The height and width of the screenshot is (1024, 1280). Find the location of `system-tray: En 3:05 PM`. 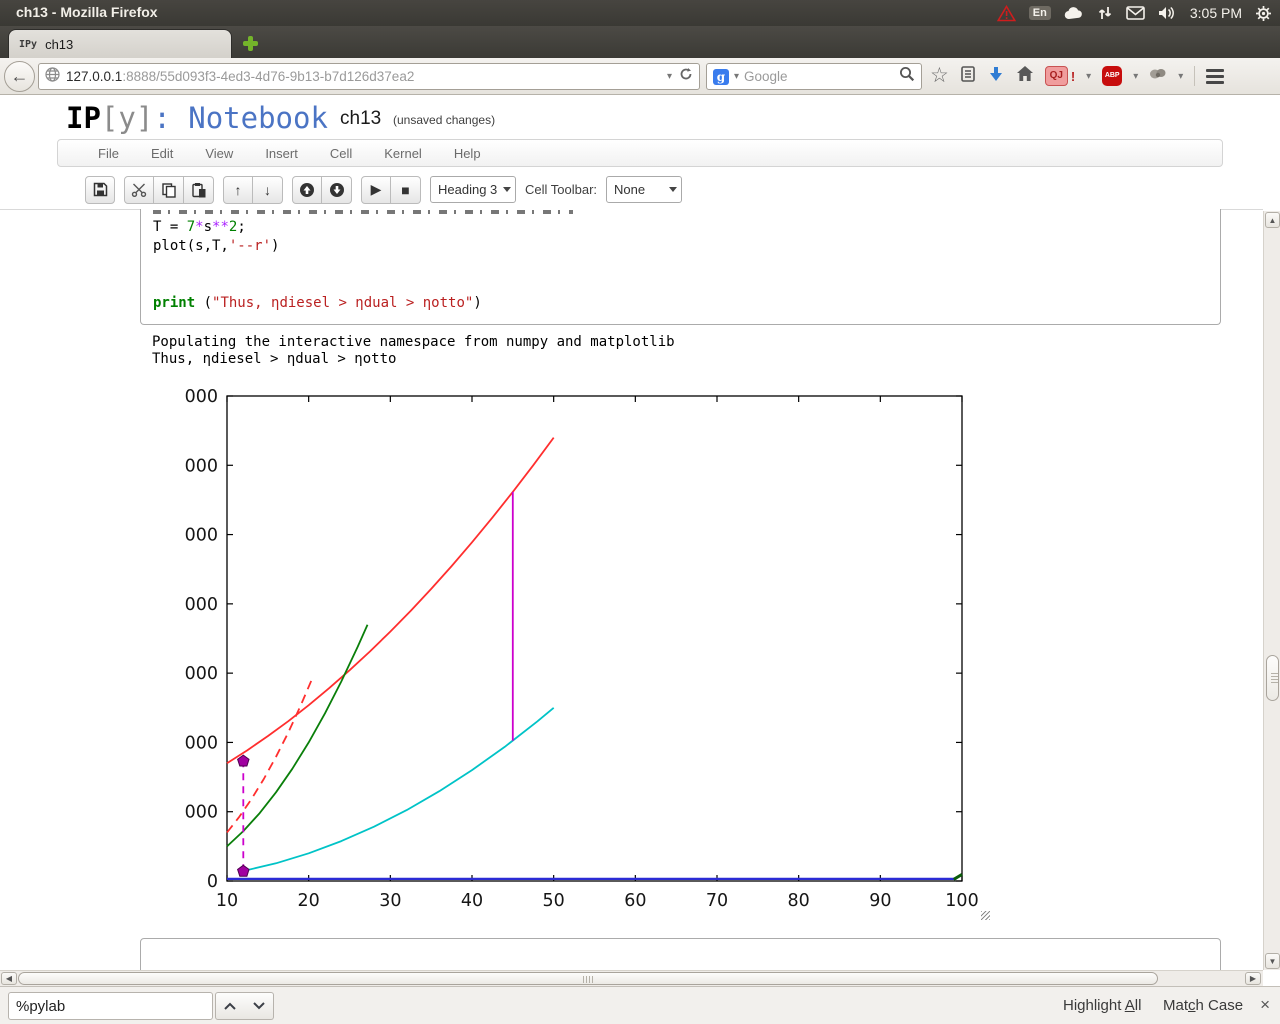

system-tray: En 3:05 PM is located at coordinates (1134, 13).